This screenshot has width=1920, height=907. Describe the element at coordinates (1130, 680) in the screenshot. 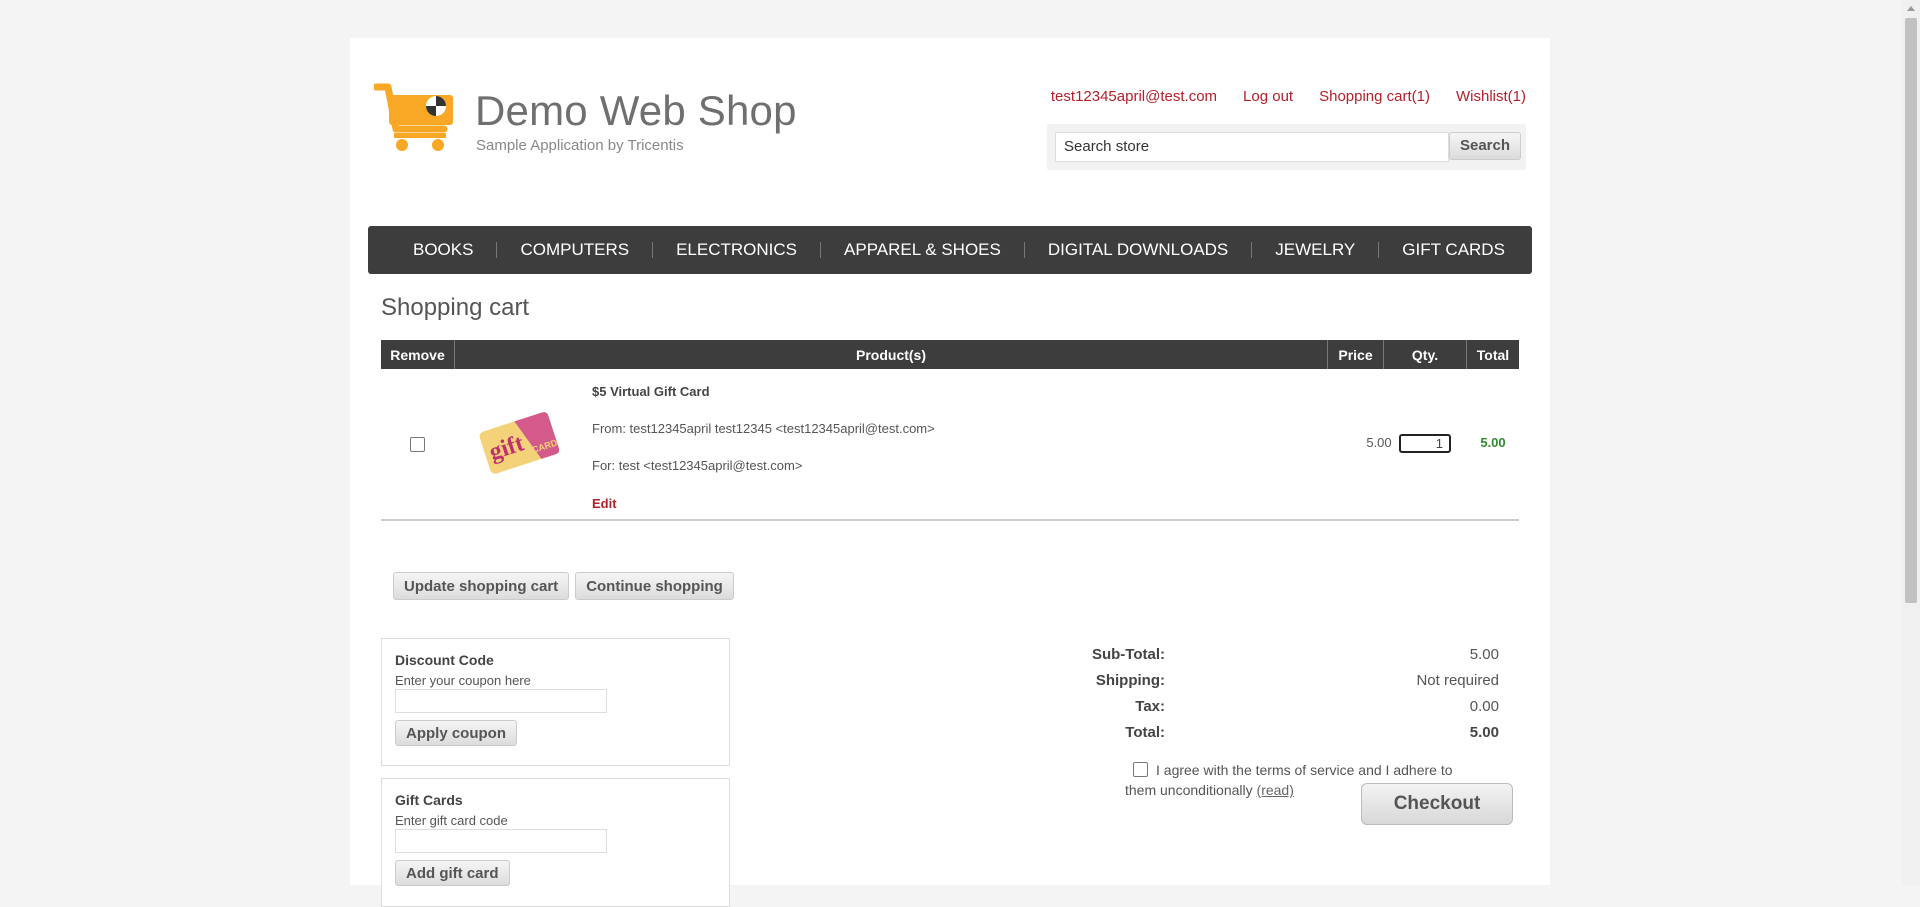

I see `shipping-label: Shipping:` at that location.